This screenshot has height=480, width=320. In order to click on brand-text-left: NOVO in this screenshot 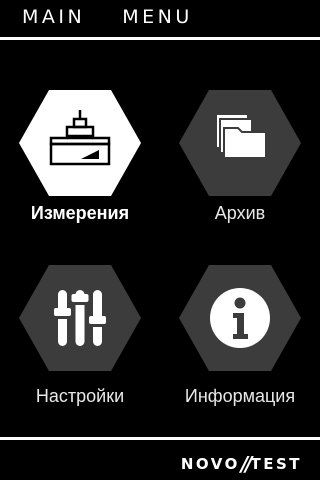, I will do `click(210, 464)`.